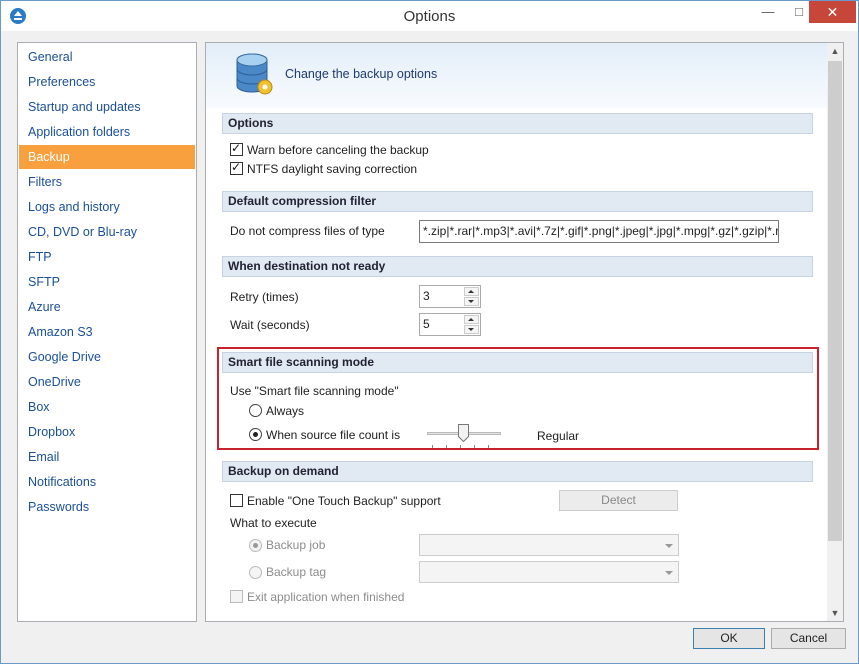 The height and width of the screenshot is (664, 859). Describe the element at coordinates (255, 434) in the screenshot. I see `scan-file-count-radio` at that location.